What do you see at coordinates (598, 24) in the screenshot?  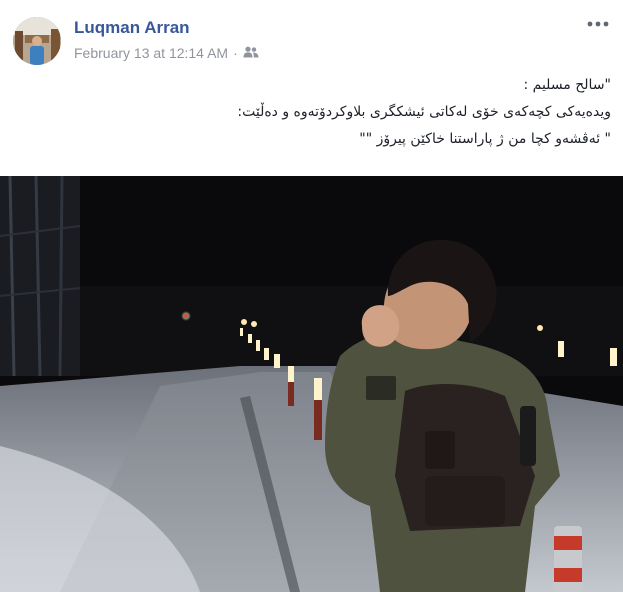 I see `more-options-icon` at bounding box center [598, 24].